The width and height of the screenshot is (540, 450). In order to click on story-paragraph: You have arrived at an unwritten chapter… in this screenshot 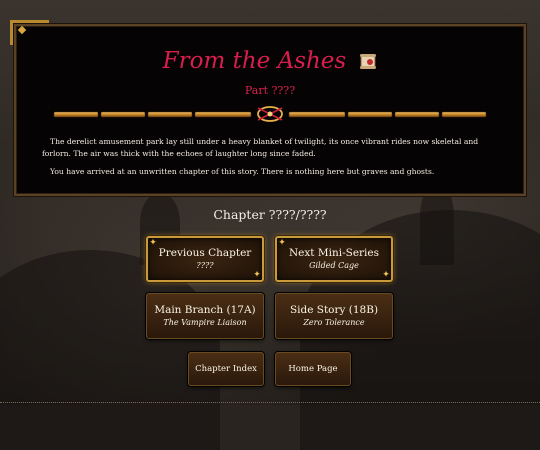, I will do `click(242, 171)`.